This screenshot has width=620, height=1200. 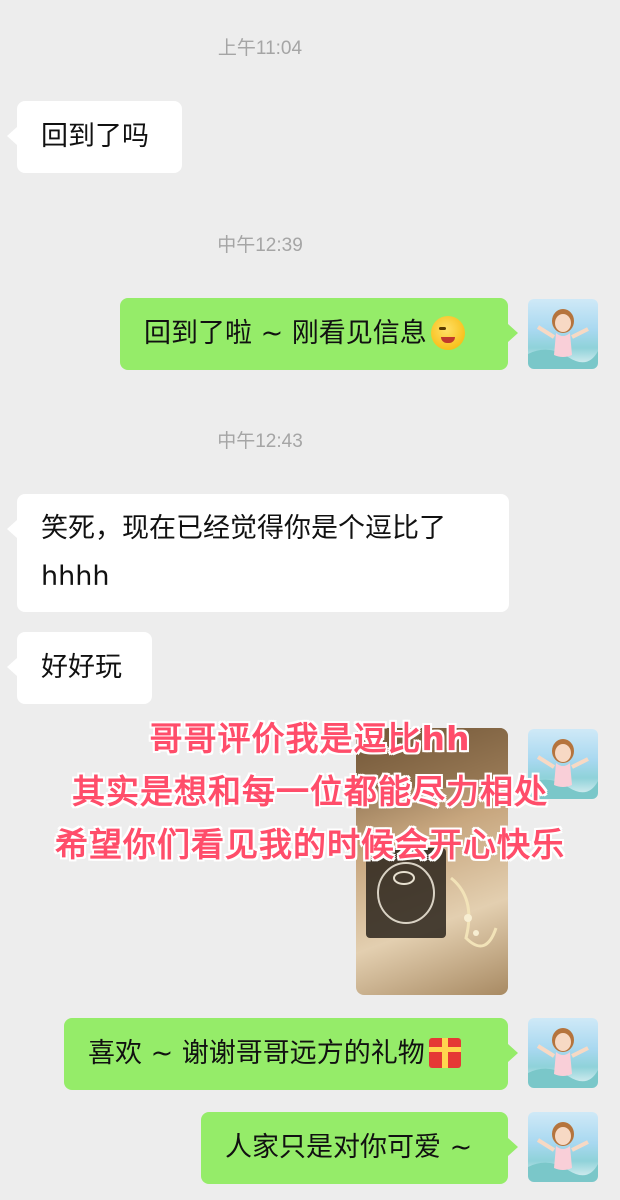 I want to click on sent-message-bubble: 人家只是对你可爱 ~, so click(x=359, y=1148).